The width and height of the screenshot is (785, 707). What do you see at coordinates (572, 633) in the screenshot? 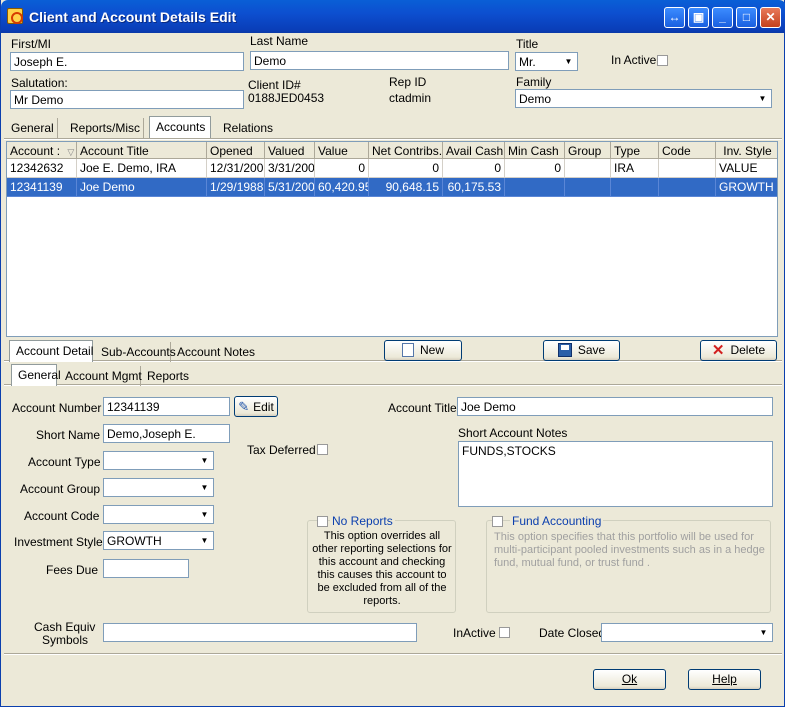
I see `date-closed-label: Date Closed` at bounding box center [572, 633].